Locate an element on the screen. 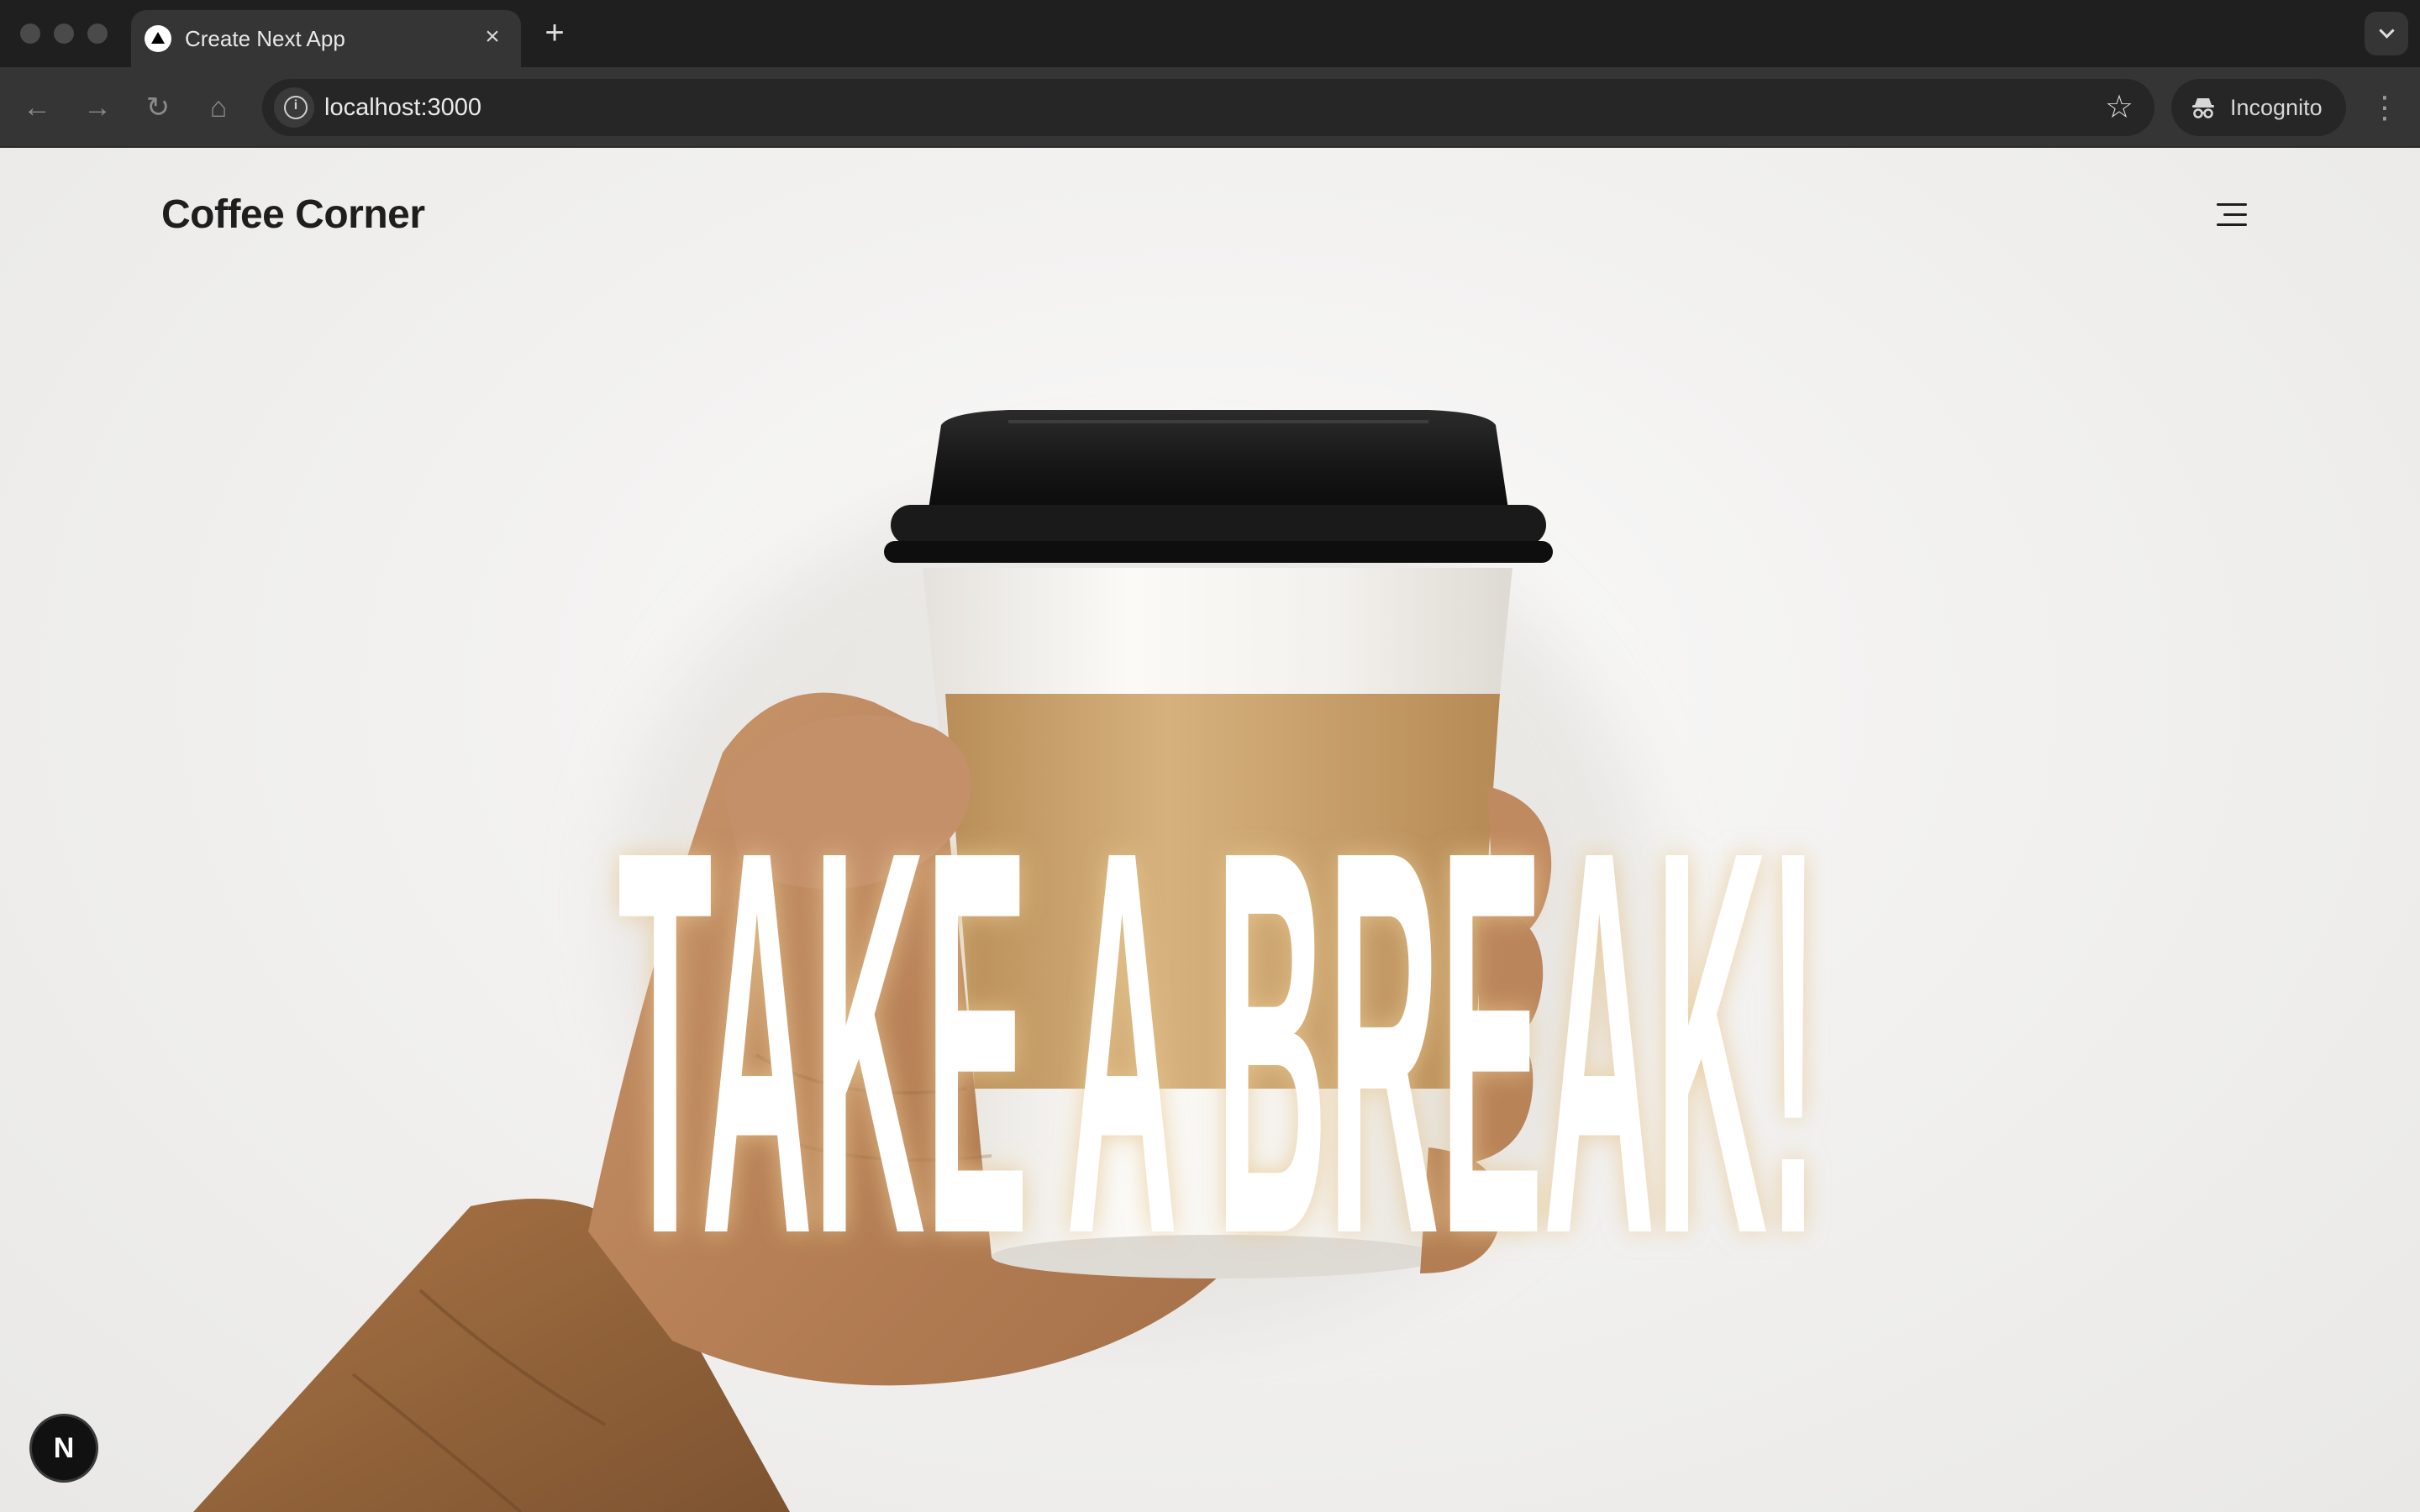 This screenshot has height=1512, width=2420. incognito-profile-button: Incognito is located at coordinates (2258, 107).